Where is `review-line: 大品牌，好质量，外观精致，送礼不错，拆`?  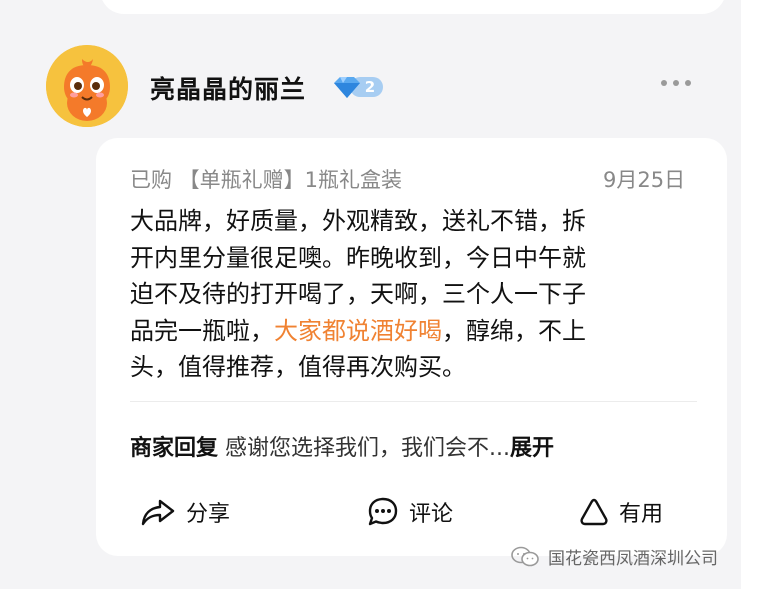
review-line: 大品牌，好质量，外观精致，送礼不错，拆 is located at coordinates (358, 221).